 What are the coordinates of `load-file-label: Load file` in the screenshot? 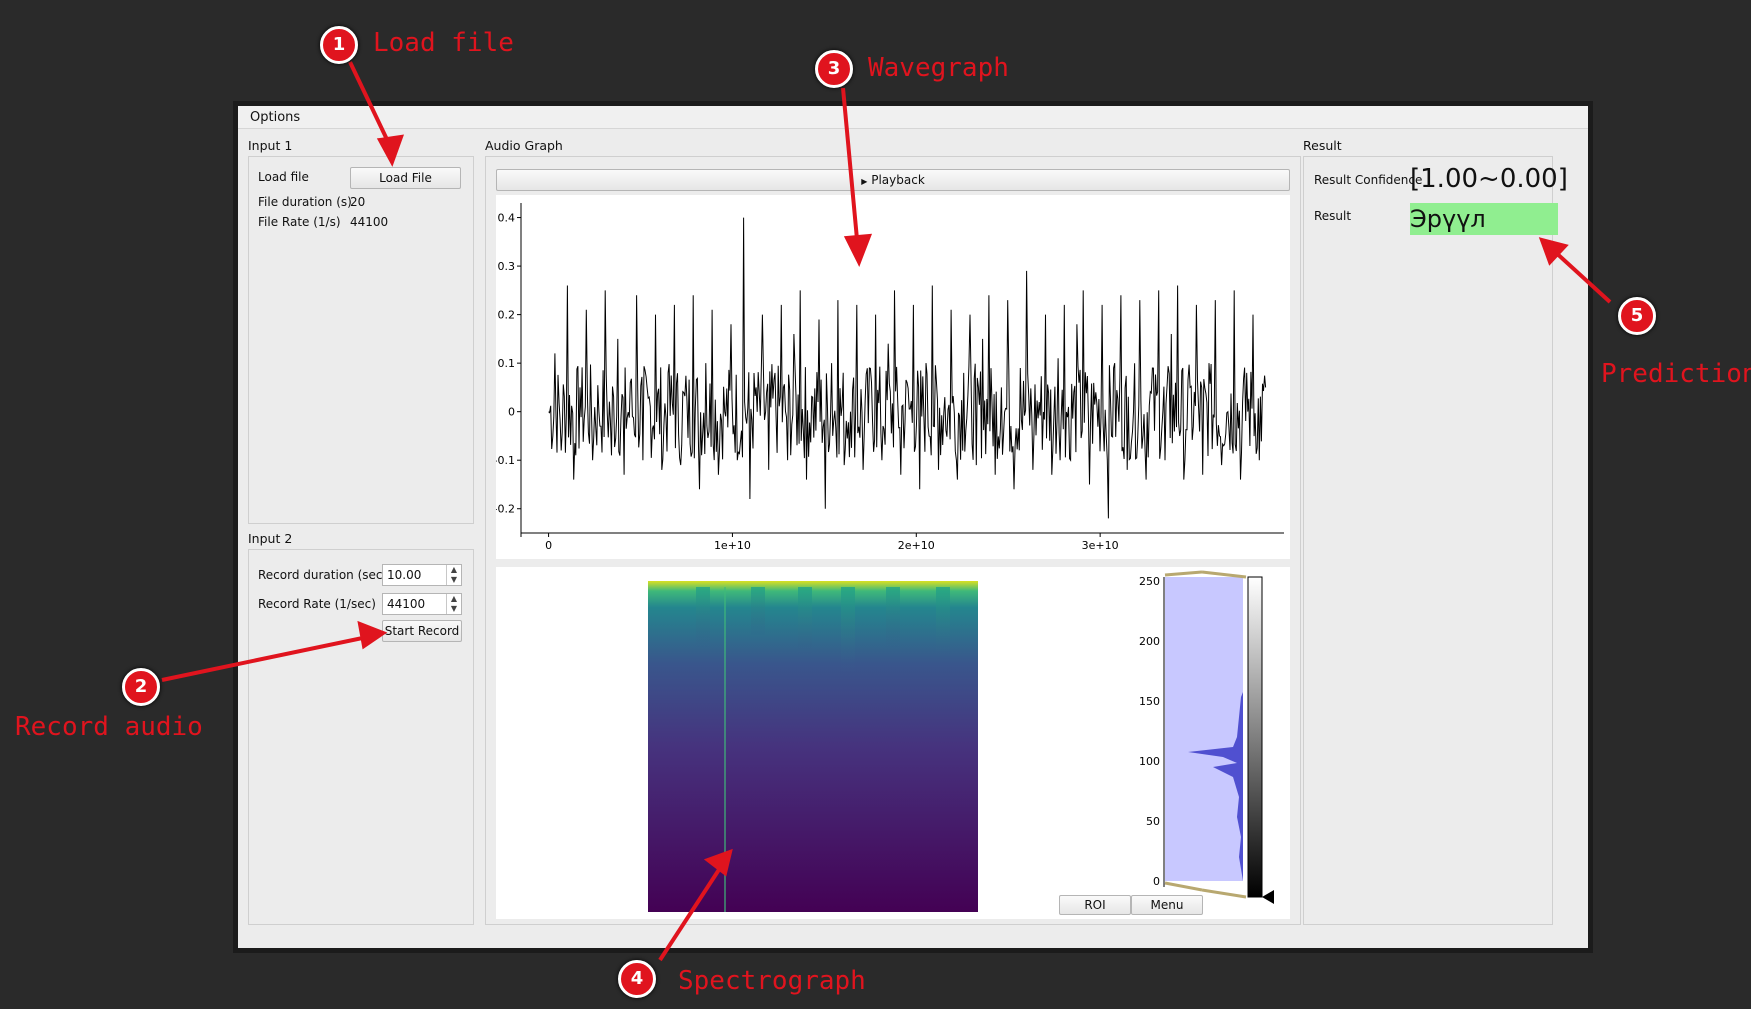 It's located at (283, 177).